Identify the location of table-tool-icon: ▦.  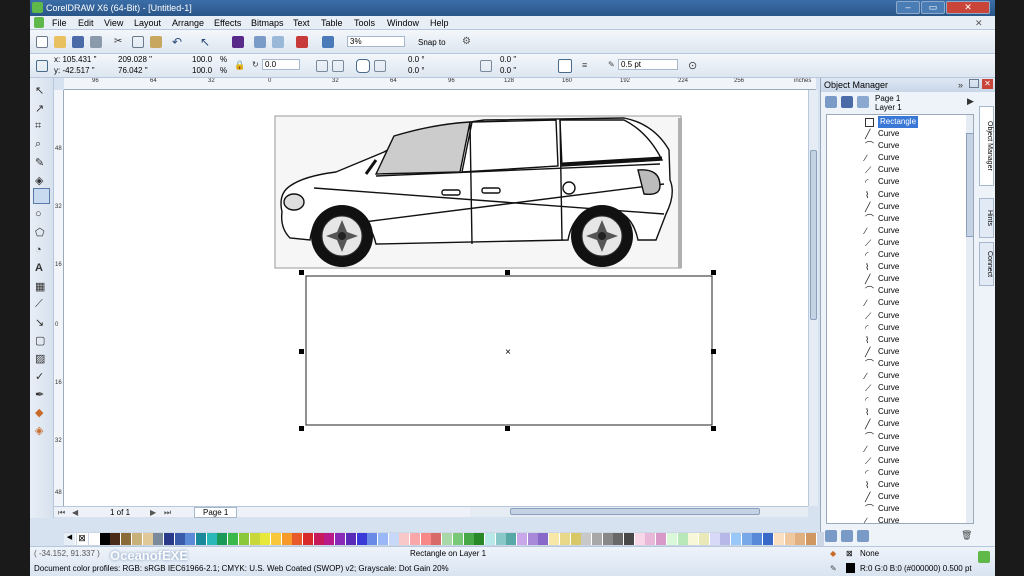
(41, 286).